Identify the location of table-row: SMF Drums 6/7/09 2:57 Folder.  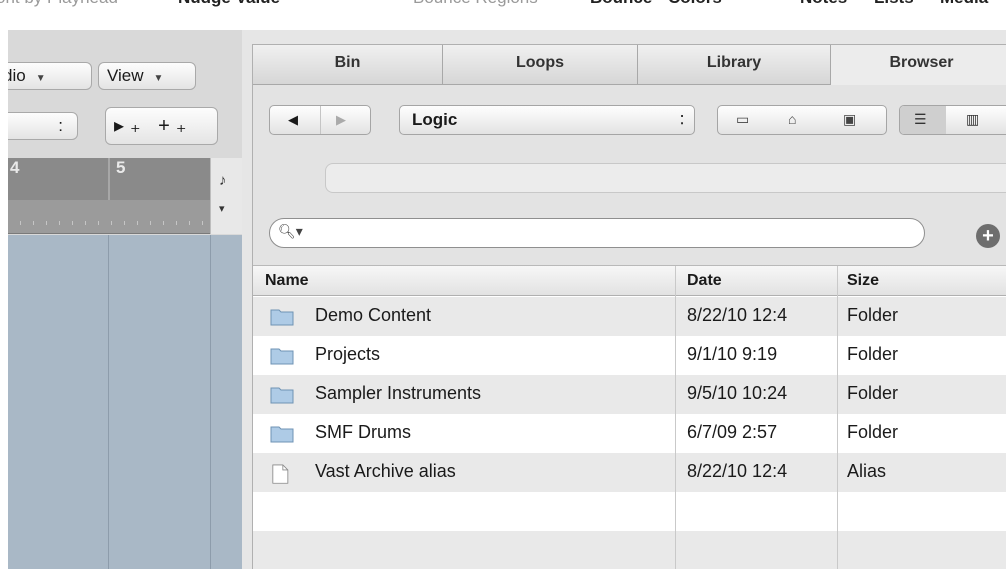
(629, 433).